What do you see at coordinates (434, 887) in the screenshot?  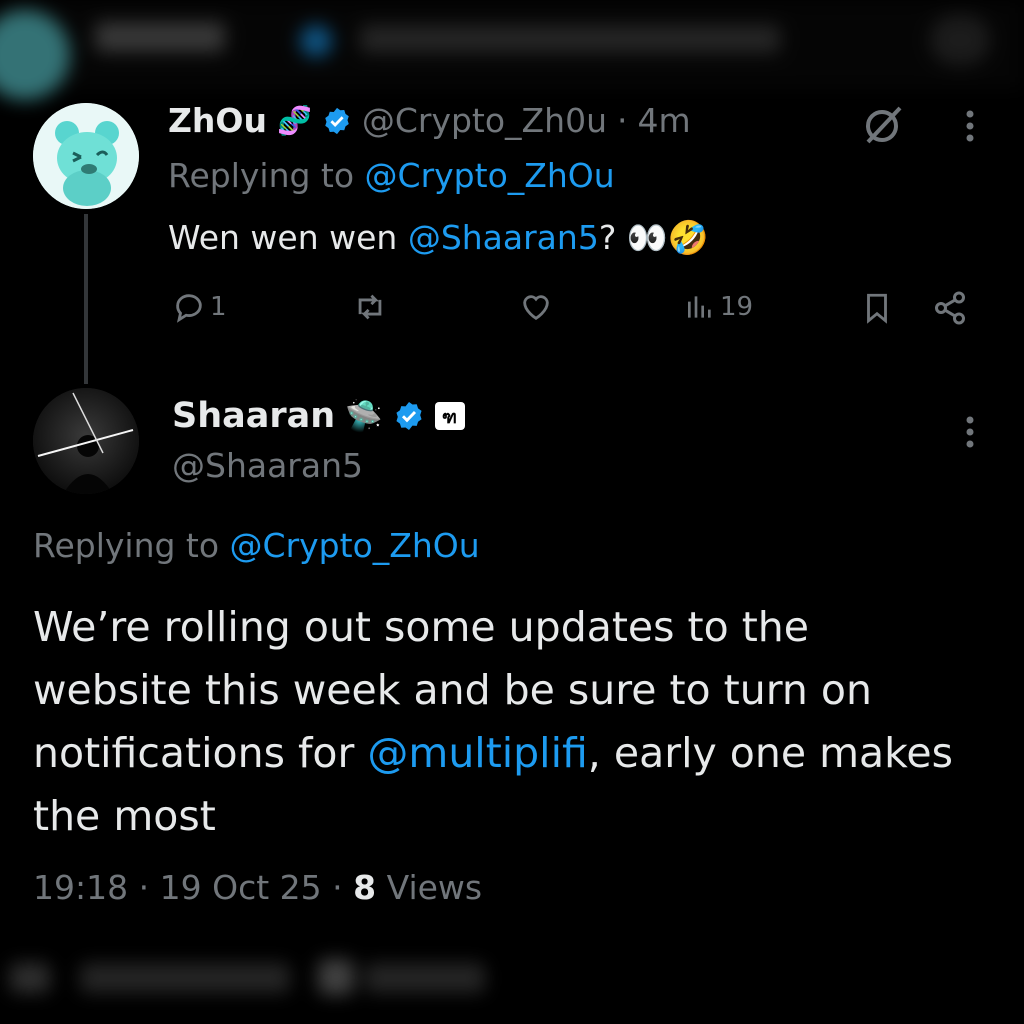 I see `views-label: Views` at bounding box center [434, 887].